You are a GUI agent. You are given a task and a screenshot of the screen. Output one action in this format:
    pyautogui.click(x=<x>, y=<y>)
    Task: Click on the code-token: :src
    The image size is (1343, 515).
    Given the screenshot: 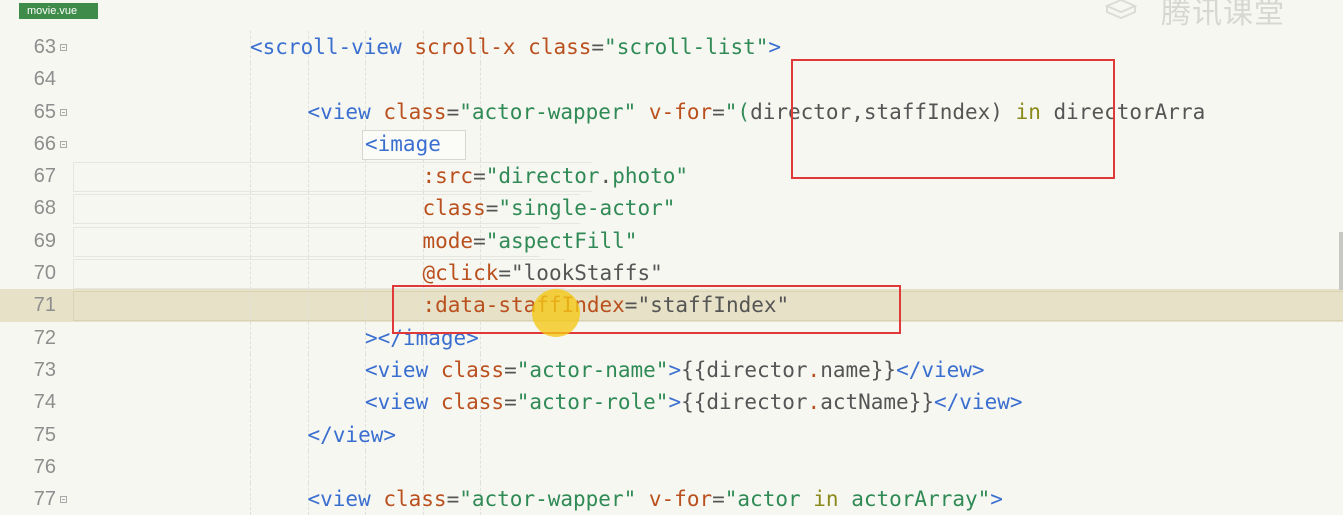 What is the action you would take?
    pyautogui.click(x=448, y=176)
    